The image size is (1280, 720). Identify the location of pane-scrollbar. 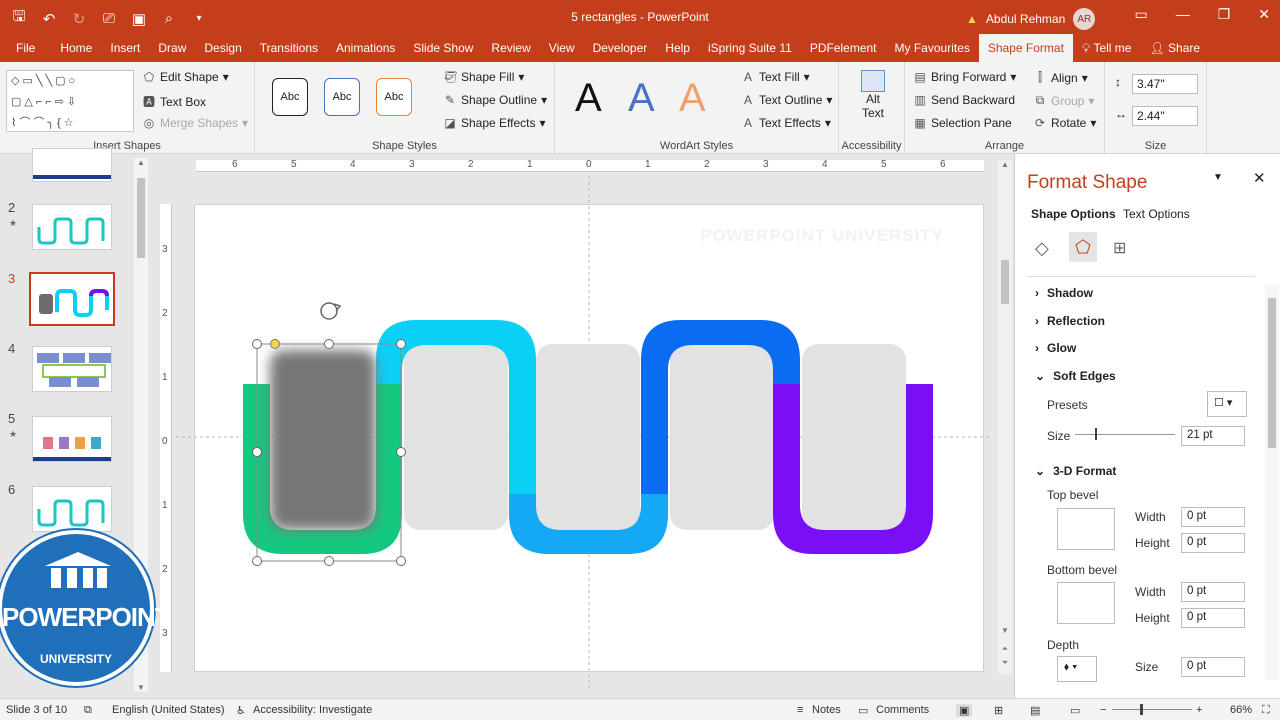
(1272, 482).